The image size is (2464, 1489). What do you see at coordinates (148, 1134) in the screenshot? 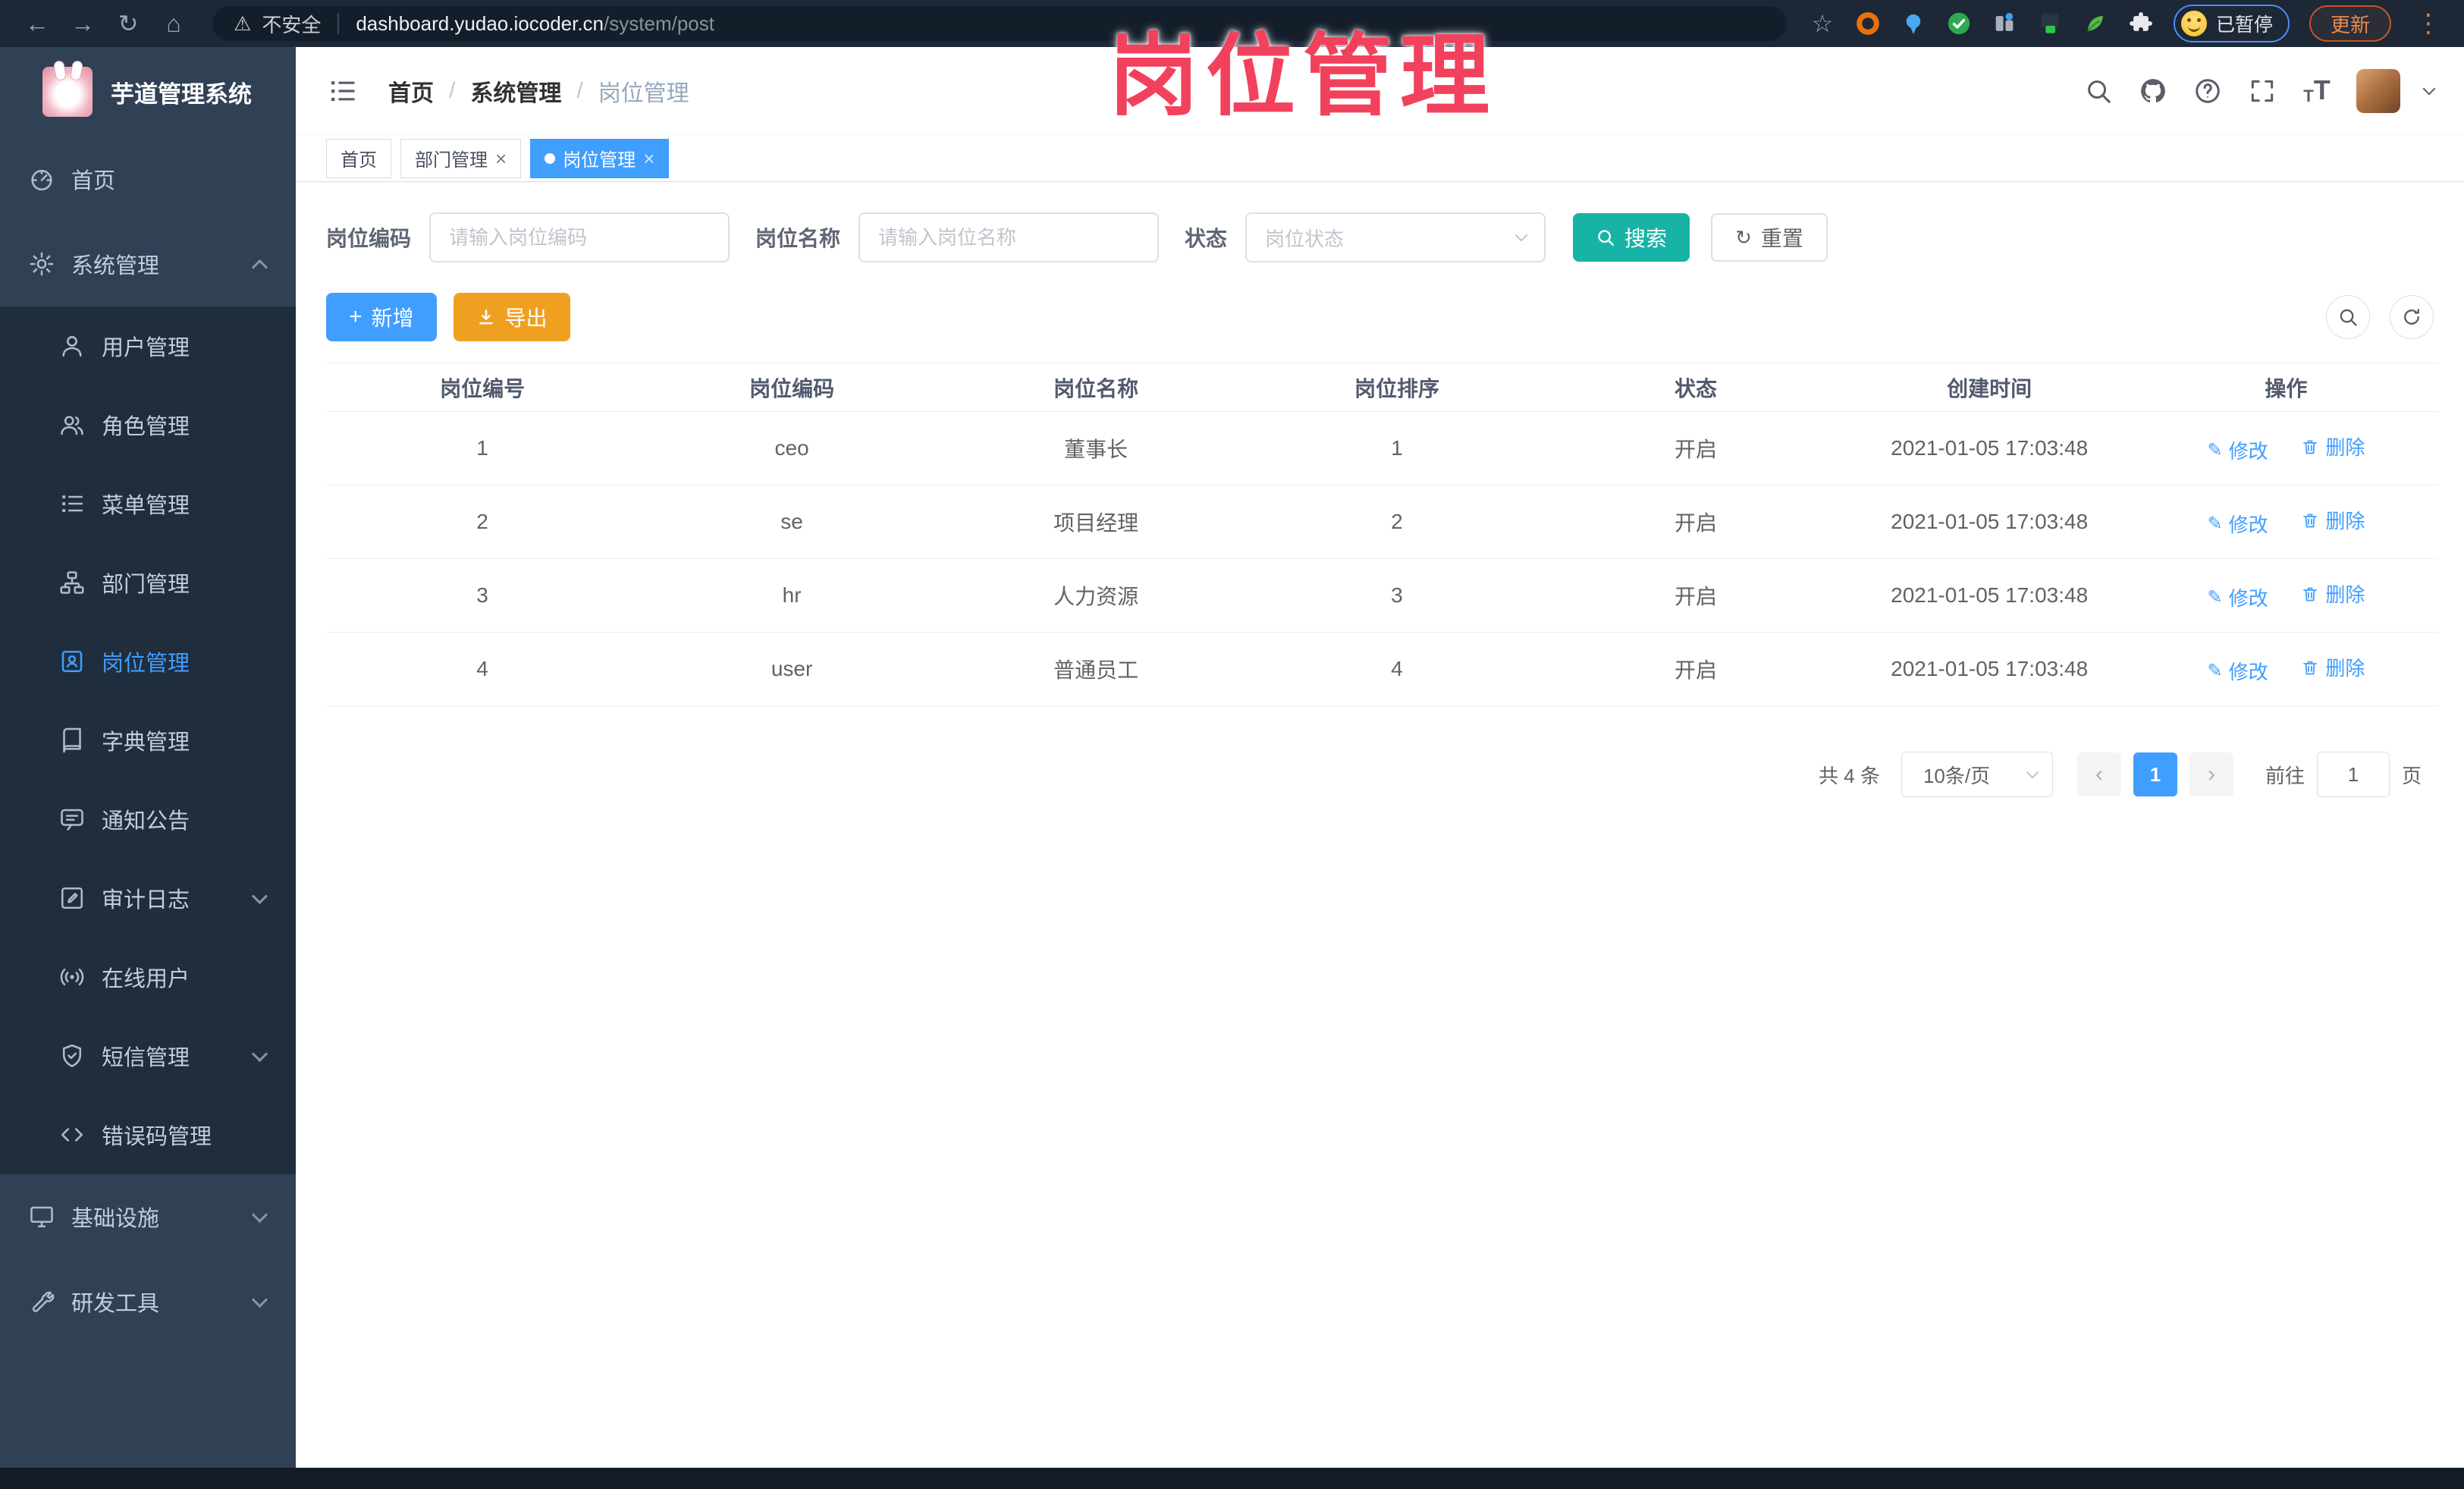
I see `sidebar-item-error-code-management: 错误码管理` at bounding box center [148, 1134].